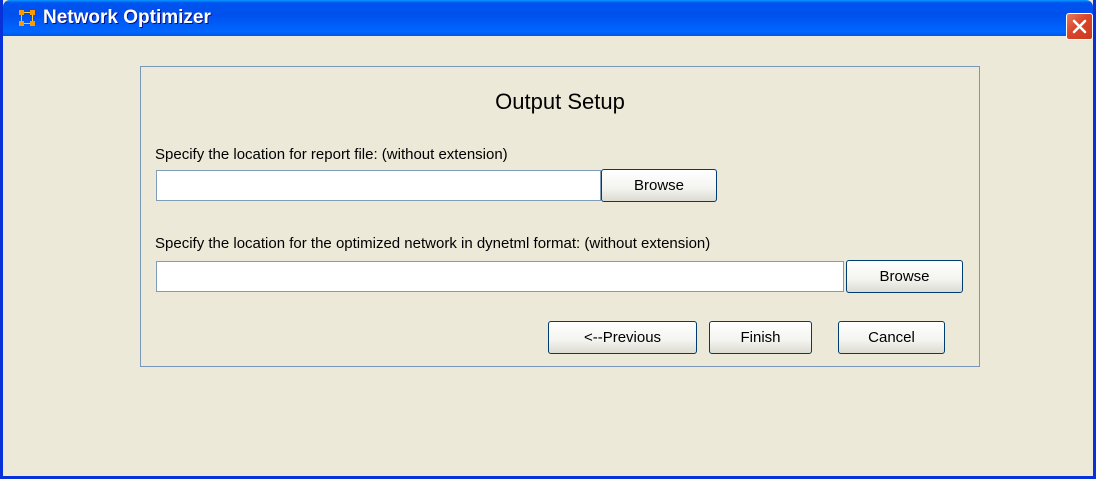 The width and height of the screenshot is (1096, 479). What do you see at coordinates (560, 101) in the screenshot?
I see `panel-heading: Output Setup` at bounding box center [560, 101].